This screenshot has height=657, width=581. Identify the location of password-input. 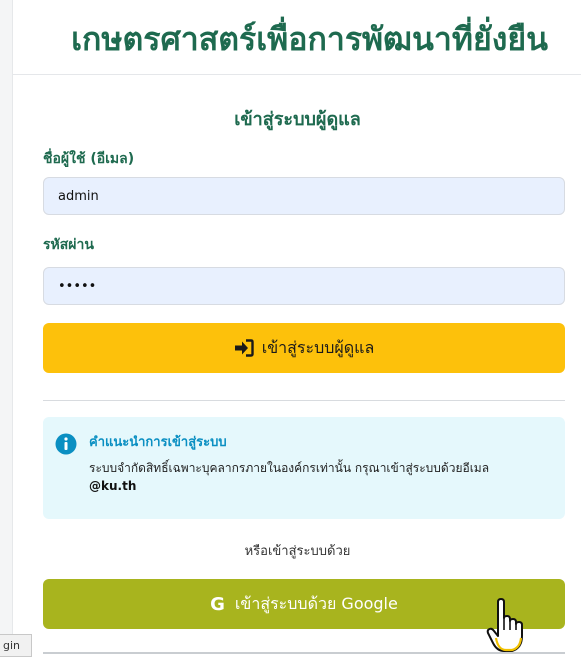
(304, 286).